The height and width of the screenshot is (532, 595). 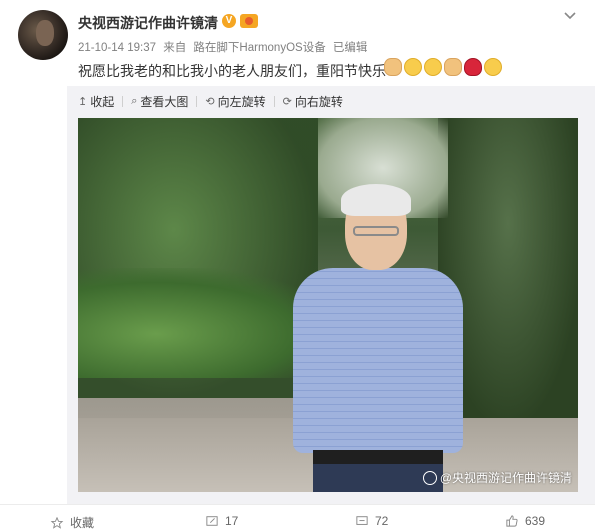 I want to click on comment-count: 72, so click(x=382, y=521).